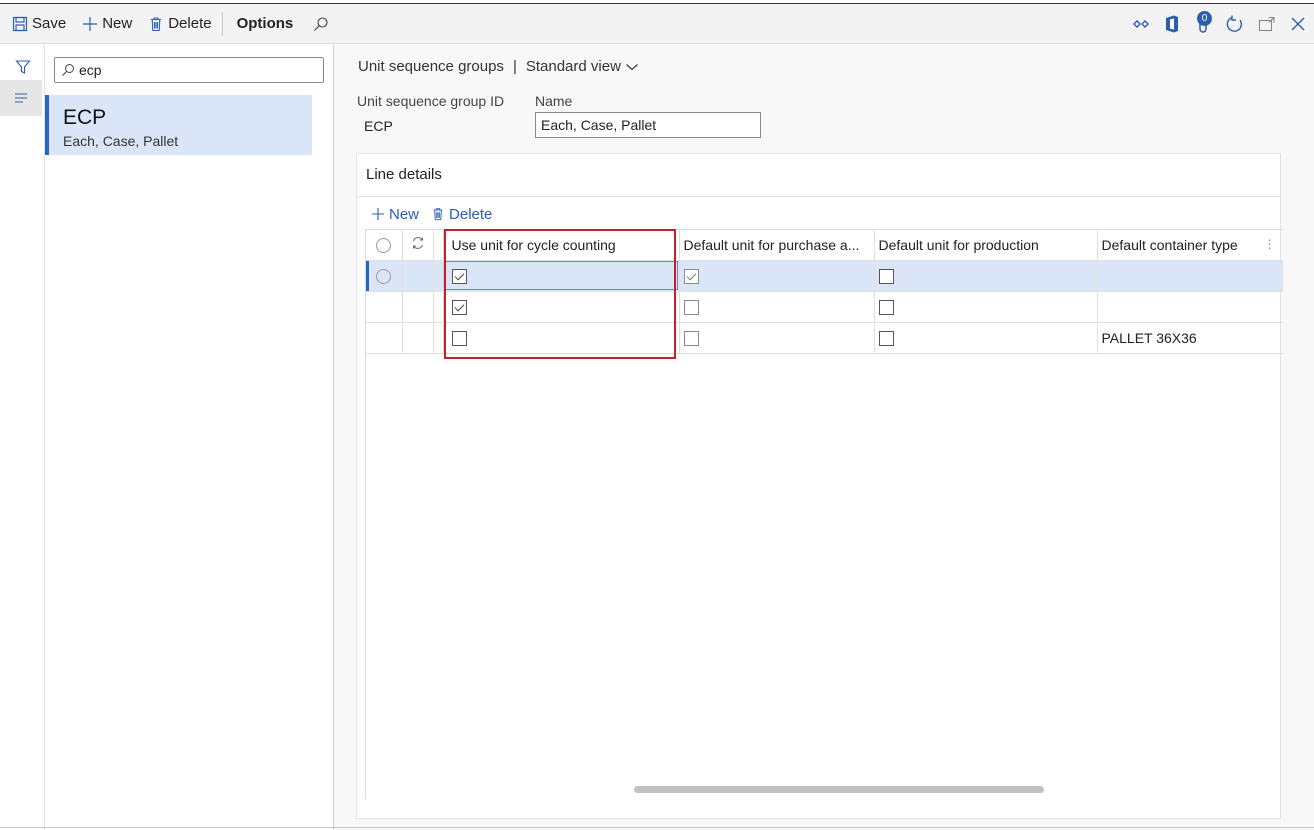  Describe the element at coordinates (190, 23) in the screenshot. I see `delete-label: Delete` at that location.